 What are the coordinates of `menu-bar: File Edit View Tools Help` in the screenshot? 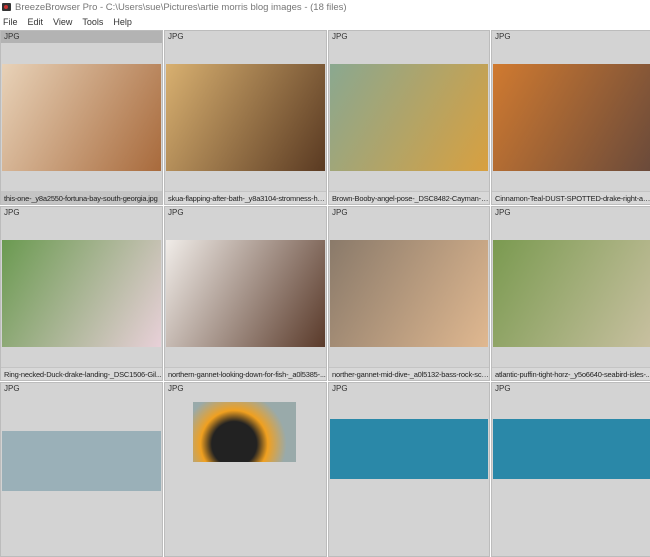 It's located at (325, 21).